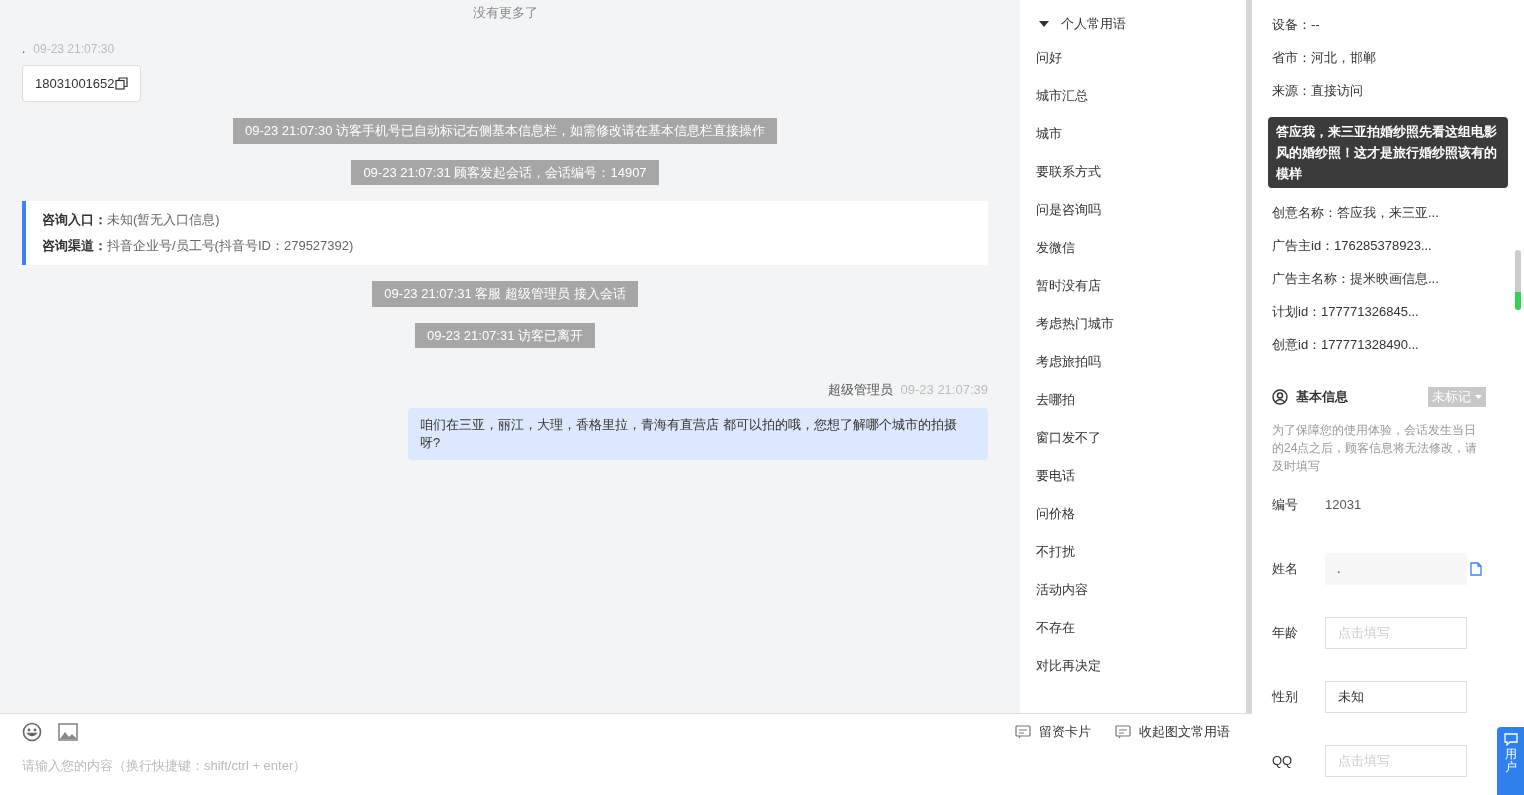 This screenshot has height=795, width=1524. I want to click on phrase-item: 考虑热门城市, so click(1075, 332).